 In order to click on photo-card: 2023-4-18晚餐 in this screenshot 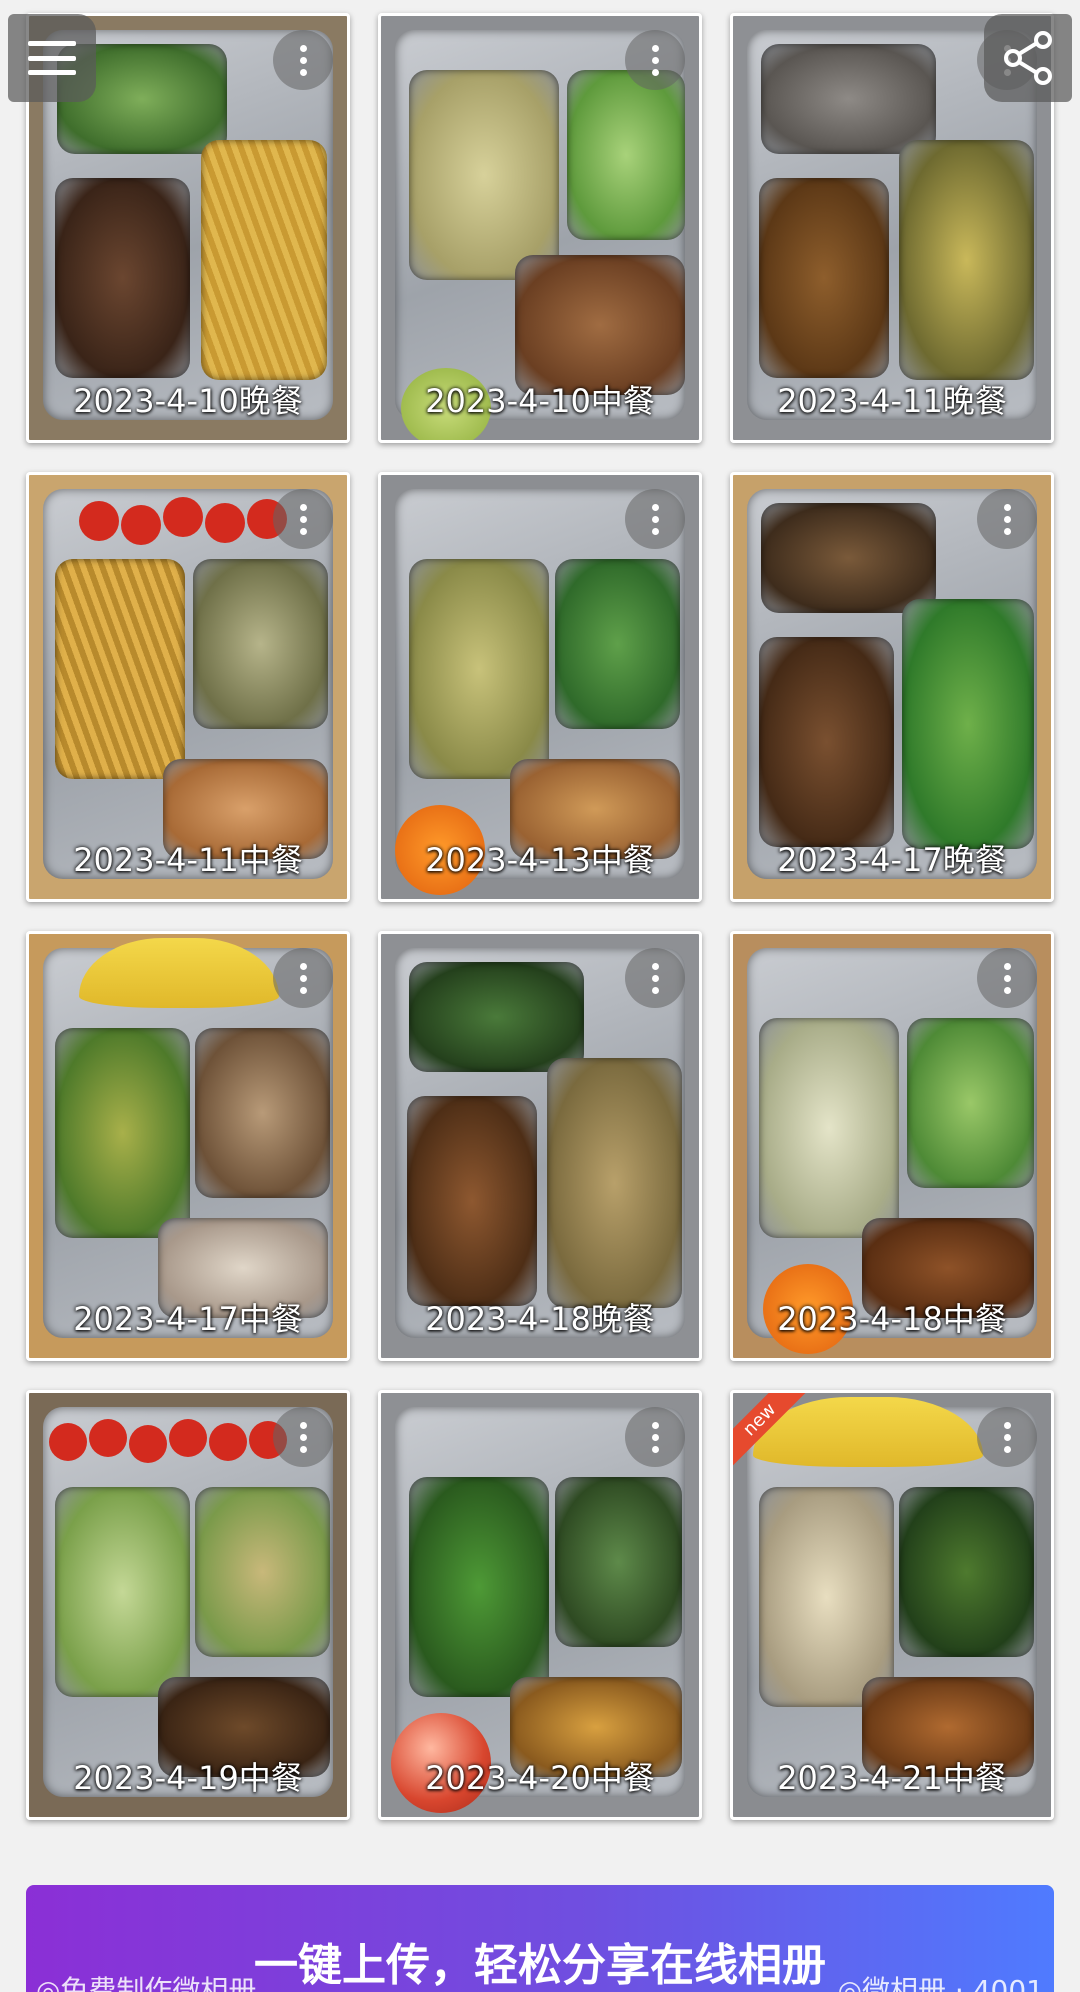, I will do `click(540, 1146)`.